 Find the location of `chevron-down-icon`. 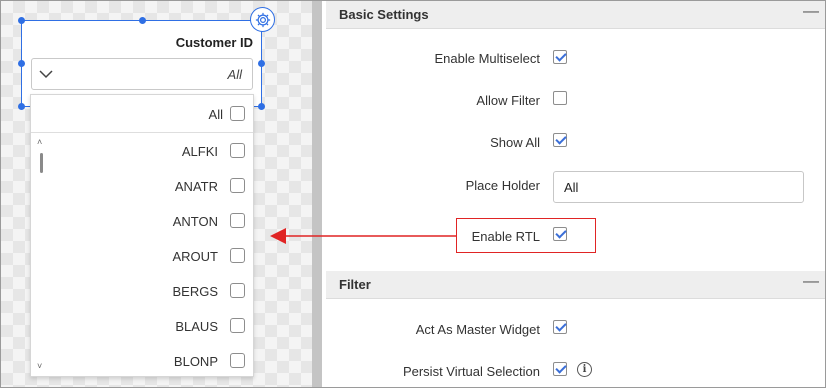

chevron-down-icon is located at coordinates (46, 74).